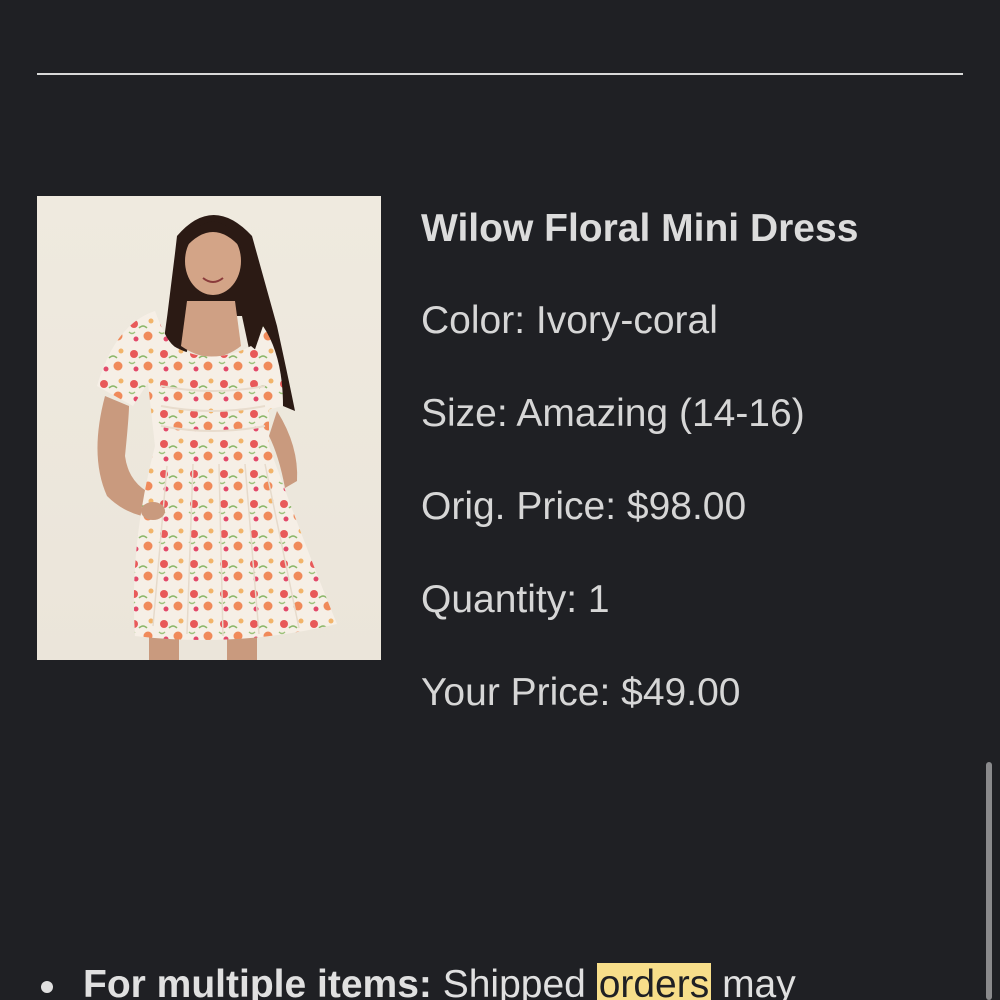 The width and height of the screenshot is (1000, 1000). Describe the element at coordinates (217, 437) in the screenshot. I see `dress-photo-icon` at that location.